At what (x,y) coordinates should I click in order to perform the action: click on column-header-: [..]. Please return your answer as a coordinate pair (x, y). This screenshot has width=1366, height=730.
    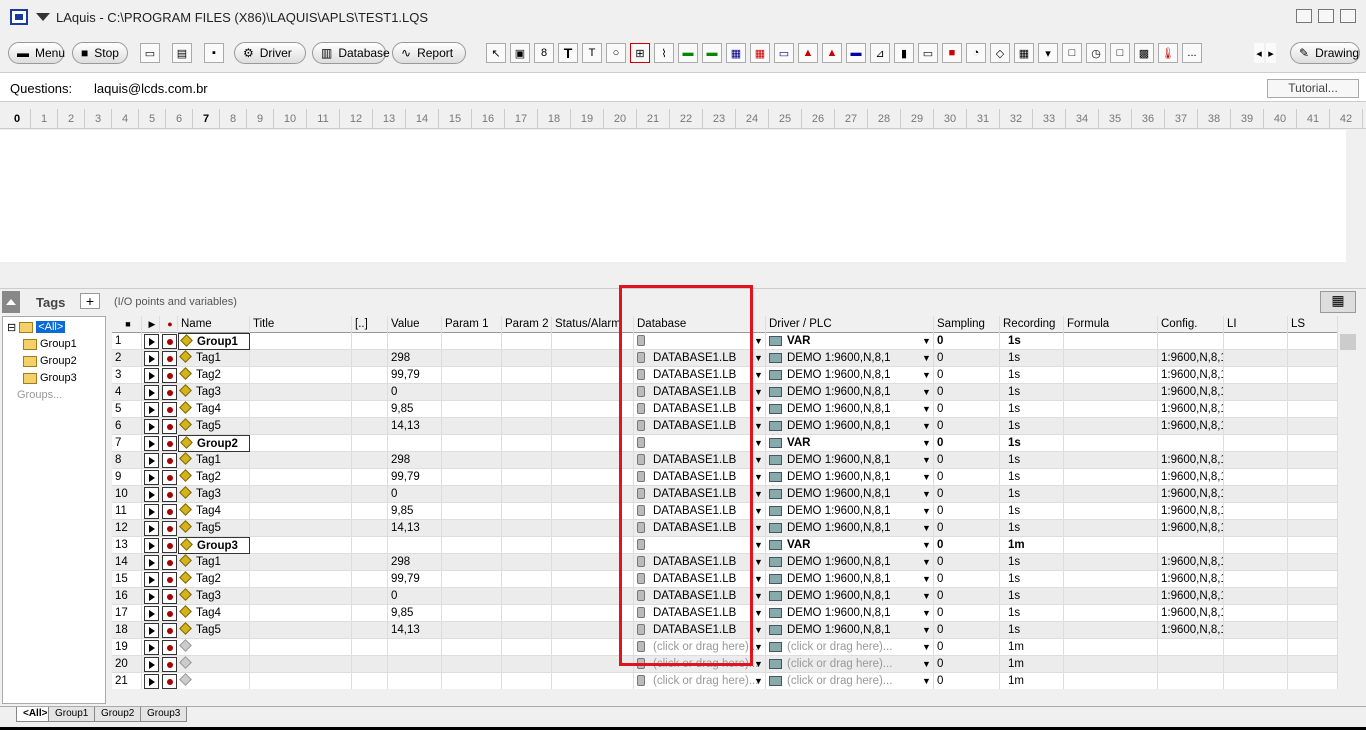
    Looking at the image, I should click on (370, 324).